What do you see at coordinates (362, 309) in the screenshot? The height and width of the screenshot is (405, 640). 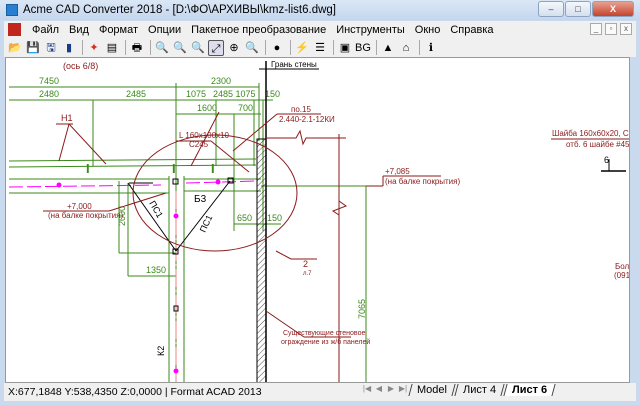 I see `dim-7065: 7065` at bounding box center [362, 309].